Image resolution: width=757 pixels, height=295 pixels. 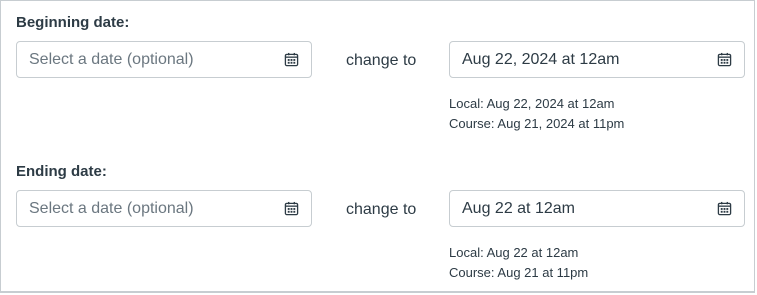 I want to click on beginning-date-placeholder: Select a date (optional), so click(x=111, y=59).